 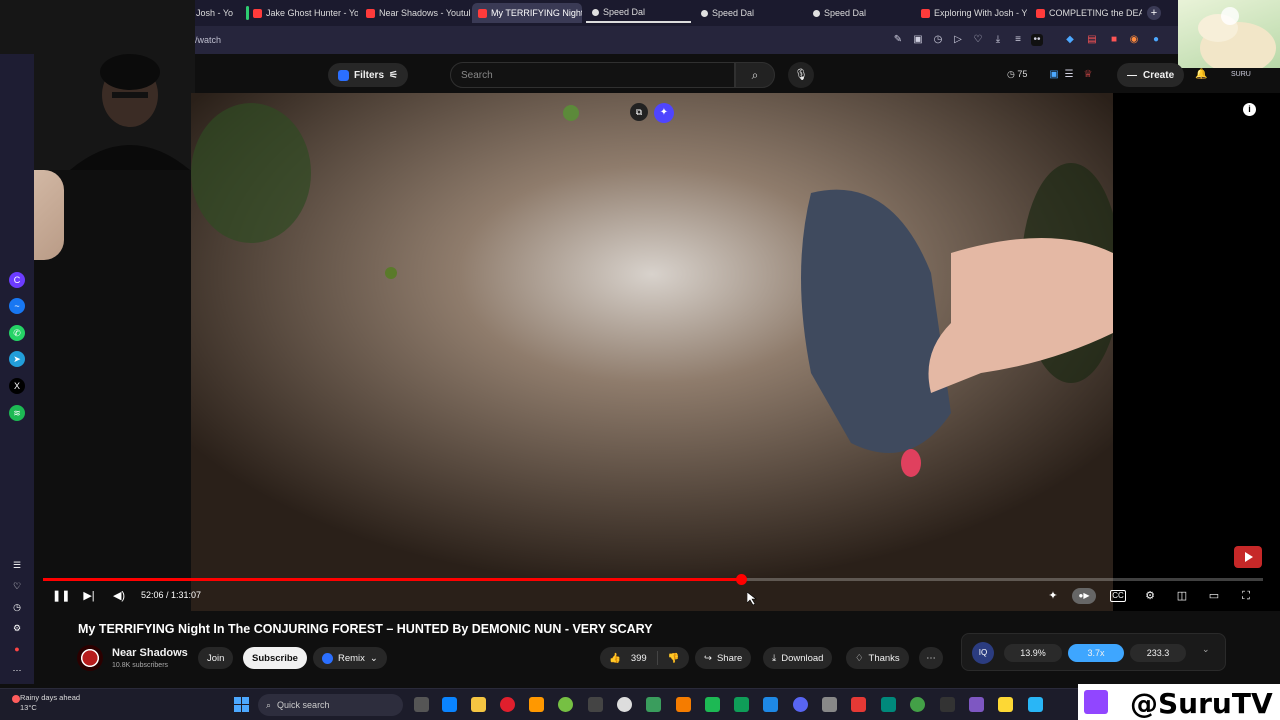 What do you see at coordinates (1054, 75) in the screenshot?
I see `extension-icon: ▣` at bounding box center [1054, 75].